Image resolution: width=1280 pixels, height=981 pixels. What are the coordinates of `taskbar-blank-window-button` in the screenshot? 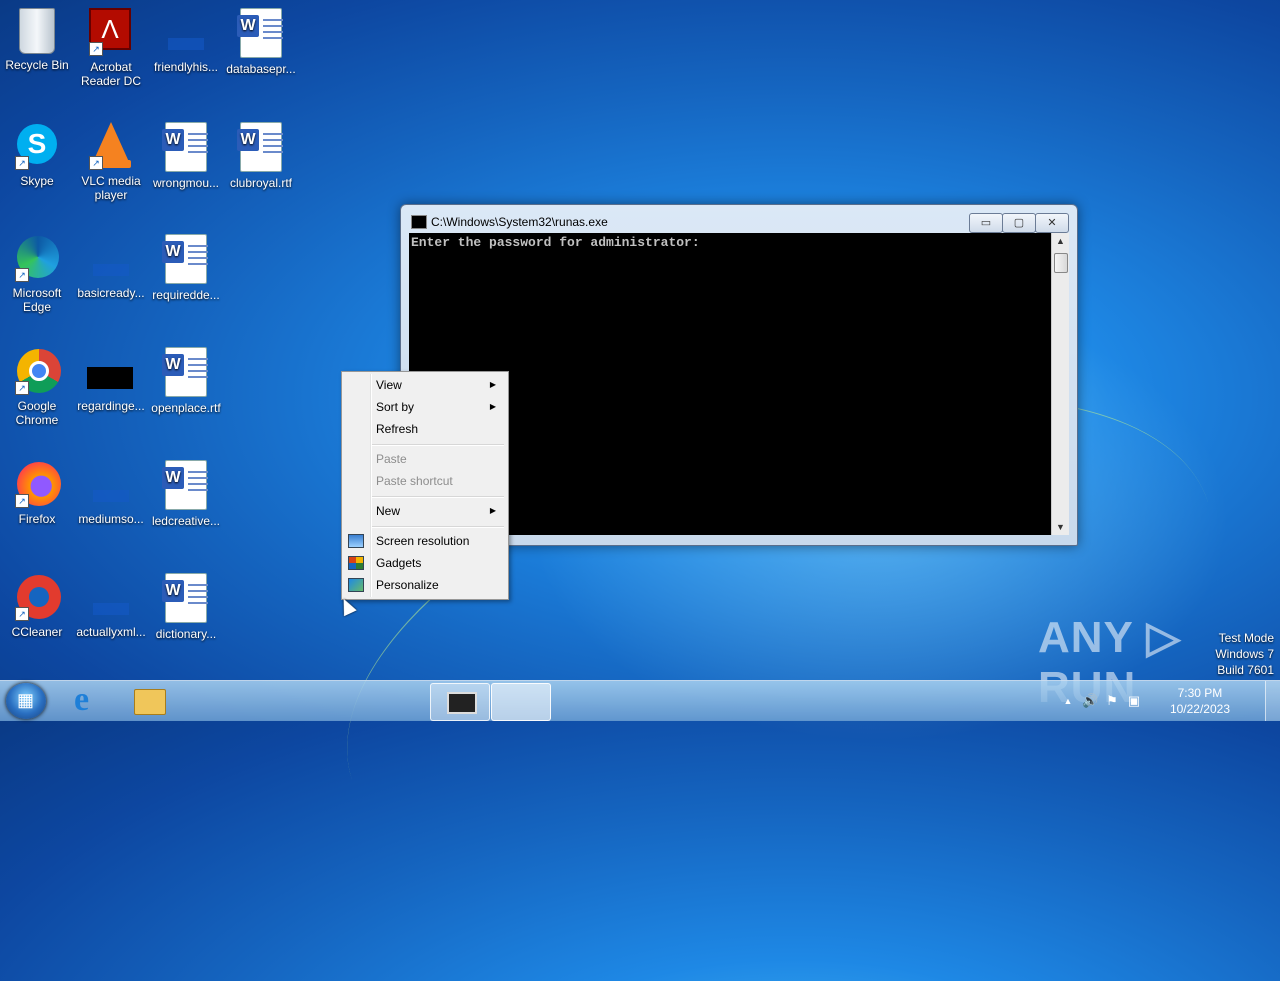 It's located at (521, 702).